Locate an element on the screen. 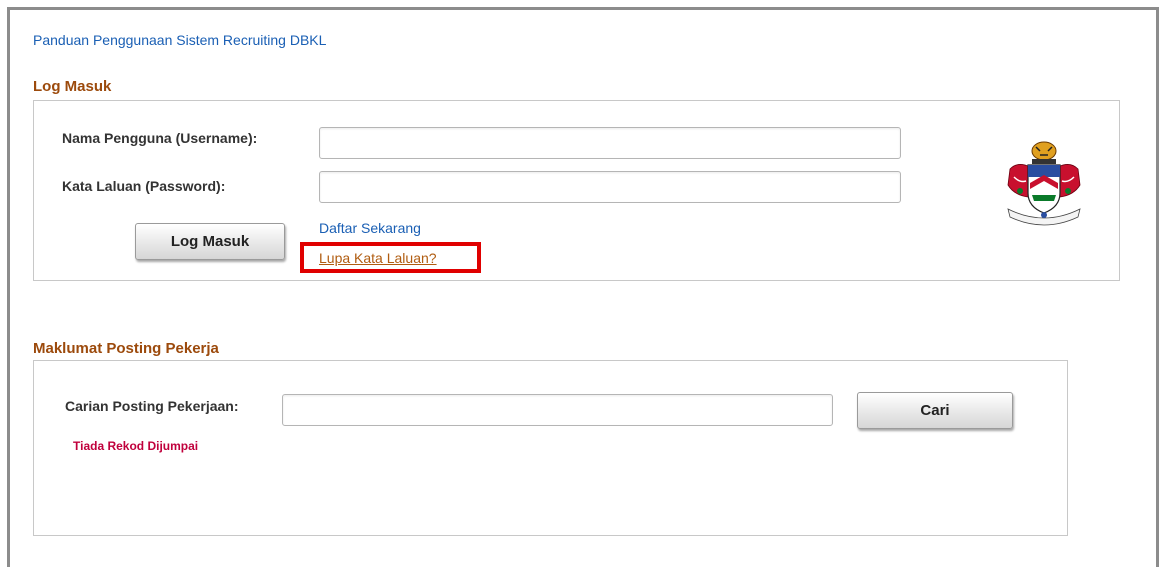 This screenshot has width=1169, height=567. password-label: Kata Laluan (Password): is located at coordinates (144, 186).